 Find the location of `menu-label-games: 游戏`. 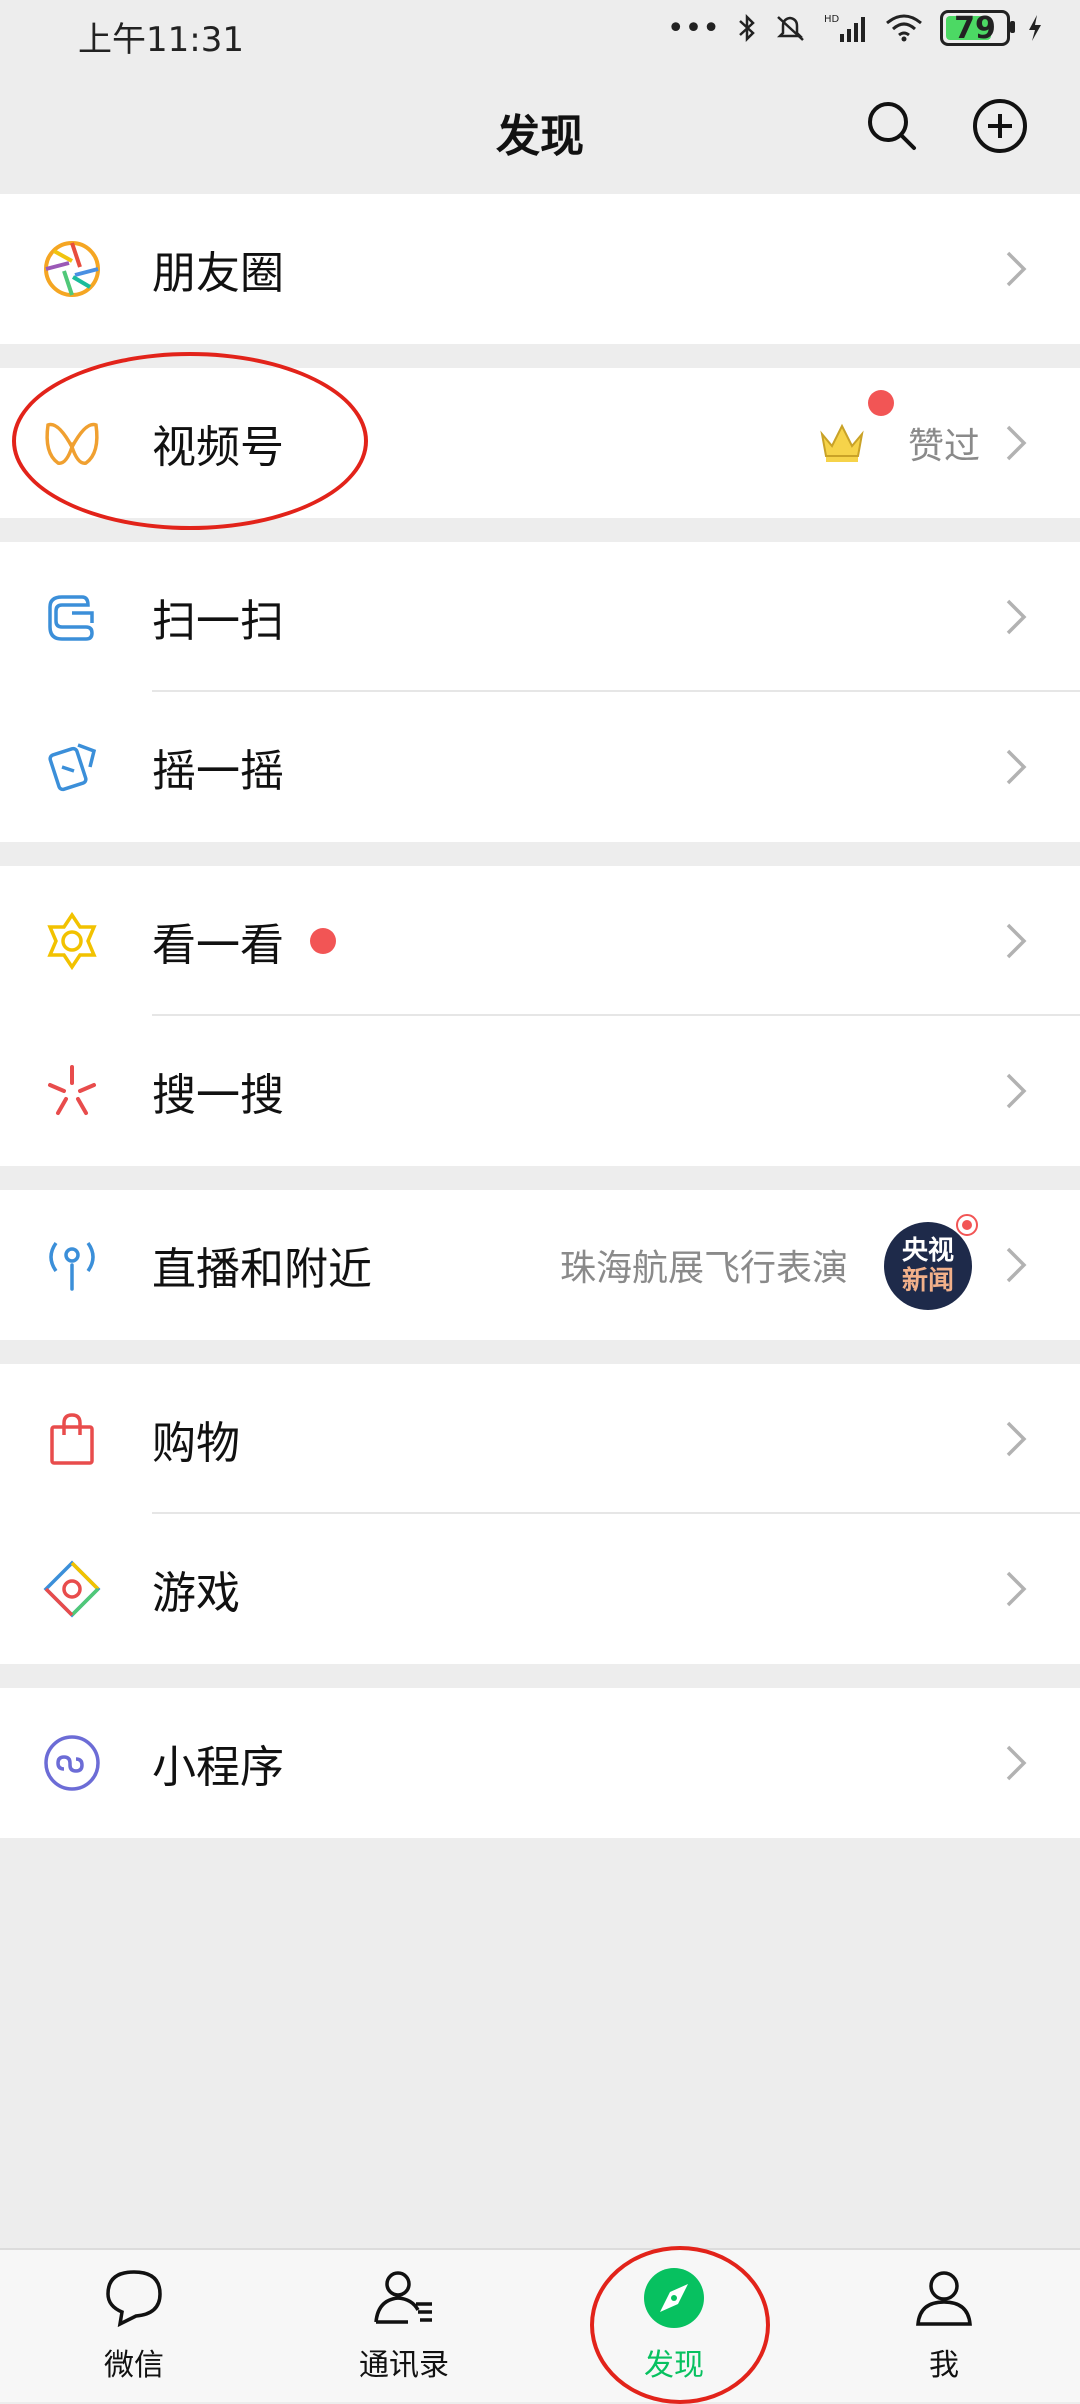

menu-label-games: 游戏 is located at coordinates (196, 1593).